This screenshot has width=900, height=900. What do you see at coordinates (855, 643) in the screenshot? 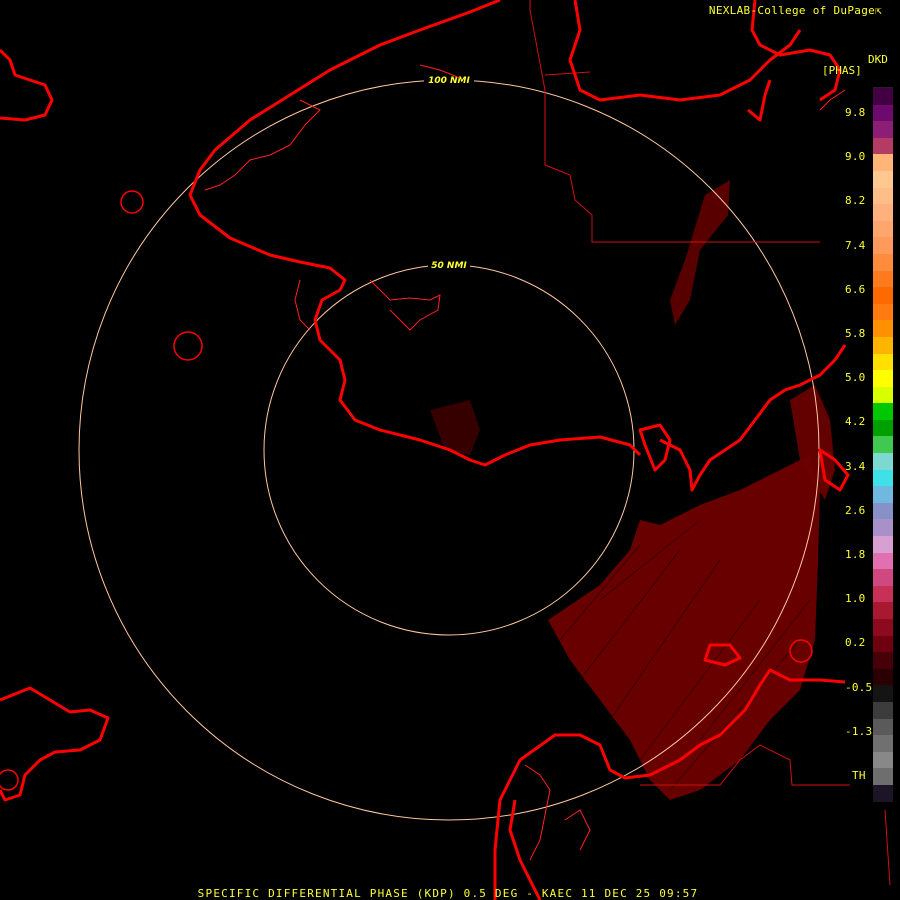
I see `colorbar-tick-label: 0.2` at bounding box center [855, 643].